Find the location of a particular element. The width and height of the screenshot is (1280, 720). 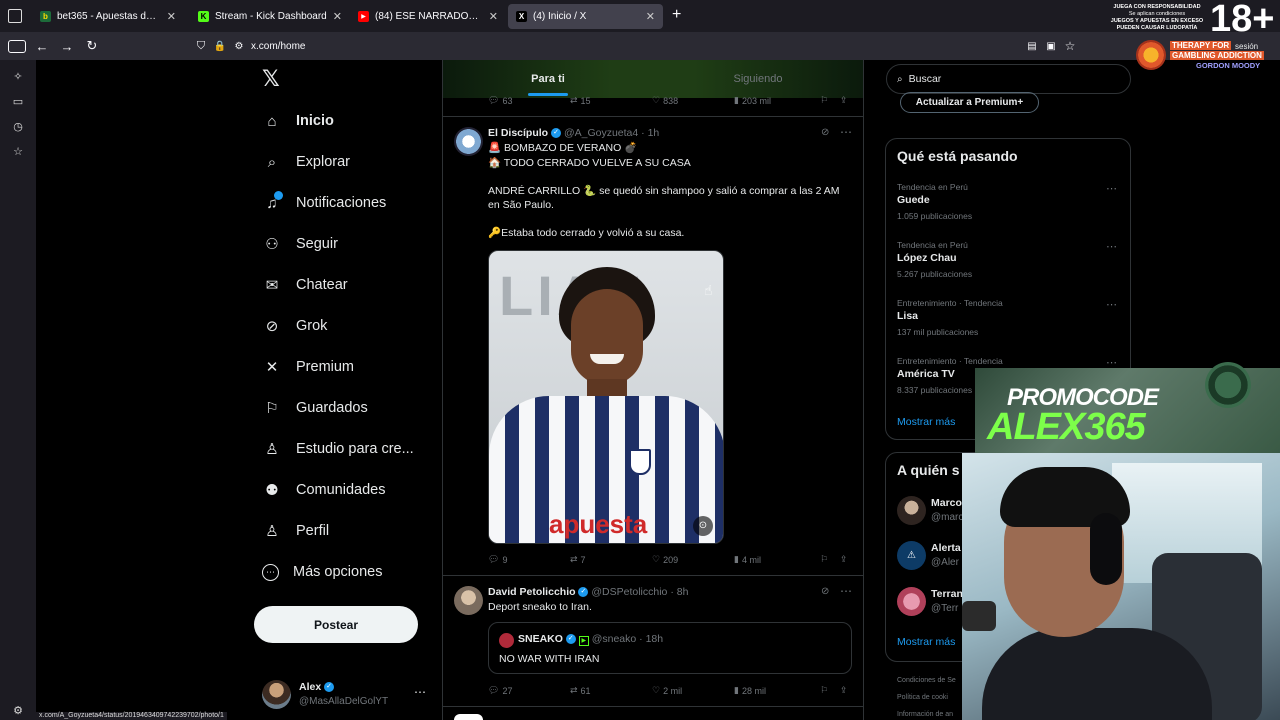

author-handle: @A_Goyzueta4 is located at coordinates (601, 133).